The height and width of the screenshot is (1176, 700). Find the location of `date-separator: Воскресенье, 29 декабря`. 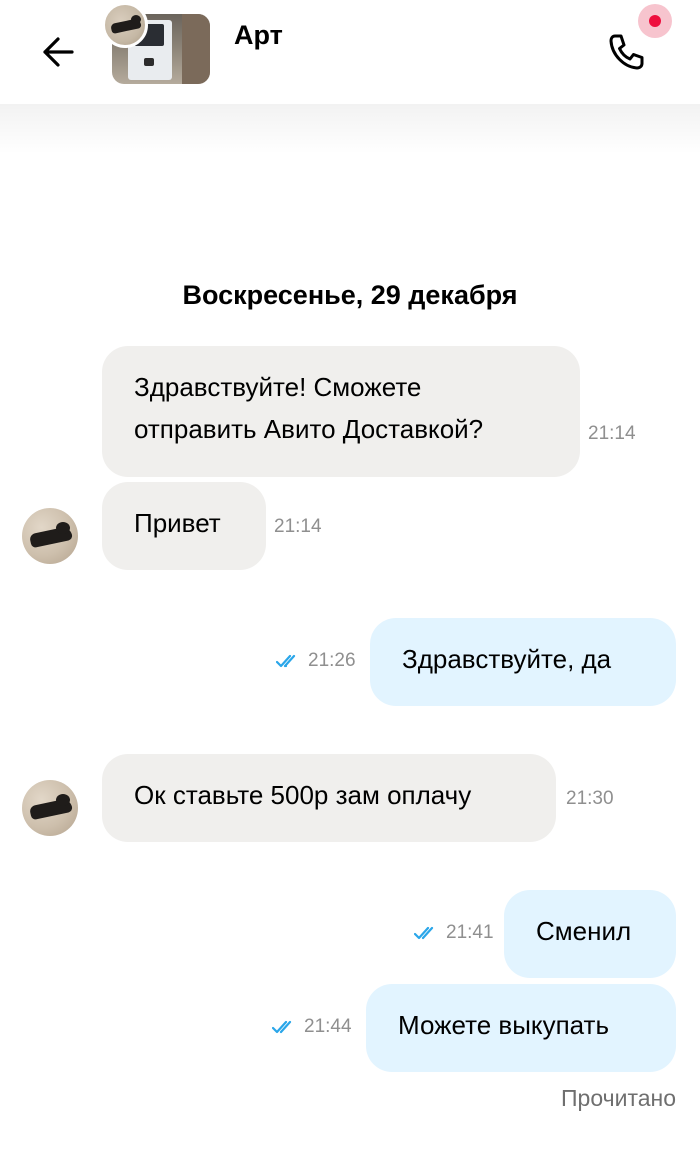

date-separator: Воскресенье, 29 декабря is located at coordinates (350, 295).